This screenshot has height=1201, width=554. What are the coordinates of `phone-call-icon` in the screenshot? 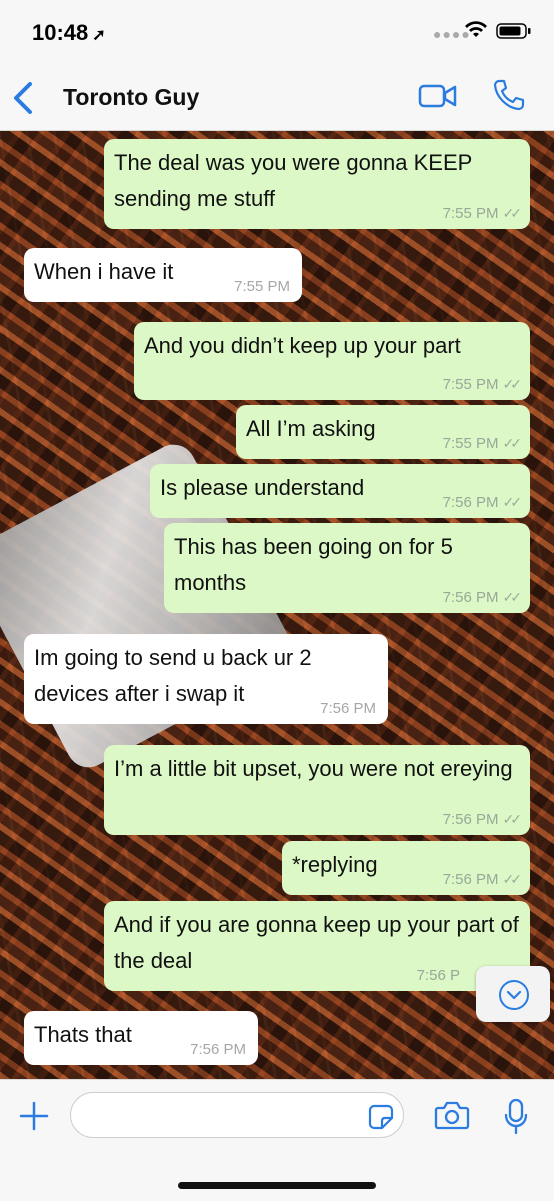 It's located at (509, 95).